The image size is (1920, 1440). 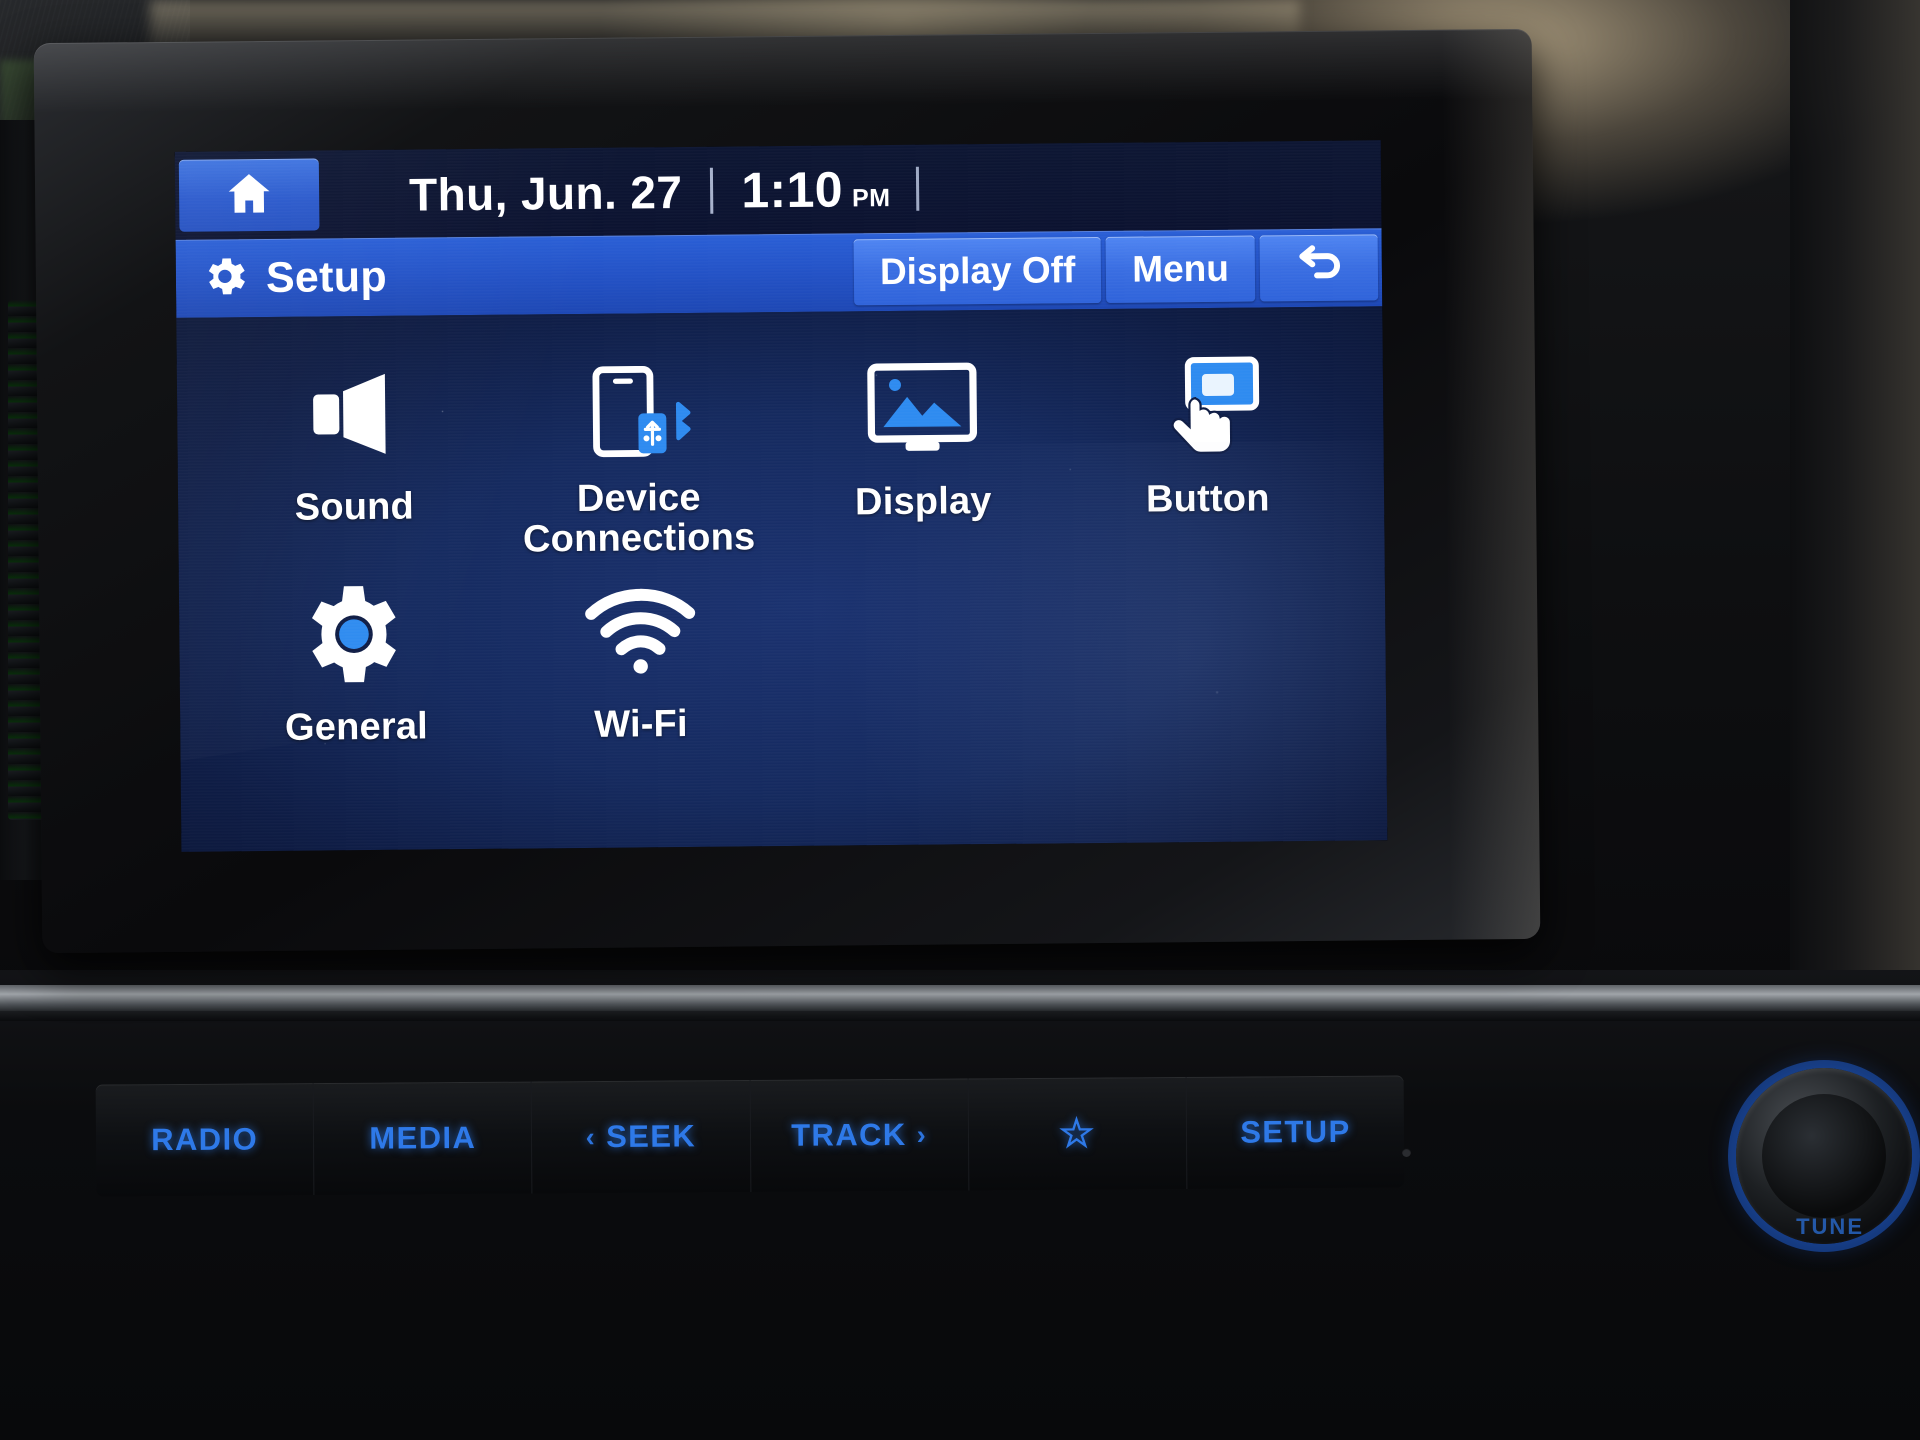 What do you see at coordinates (354, 507) in the screenshot?
I see `setup-item-sound-label: Sound` at bounding box center [354, 507].